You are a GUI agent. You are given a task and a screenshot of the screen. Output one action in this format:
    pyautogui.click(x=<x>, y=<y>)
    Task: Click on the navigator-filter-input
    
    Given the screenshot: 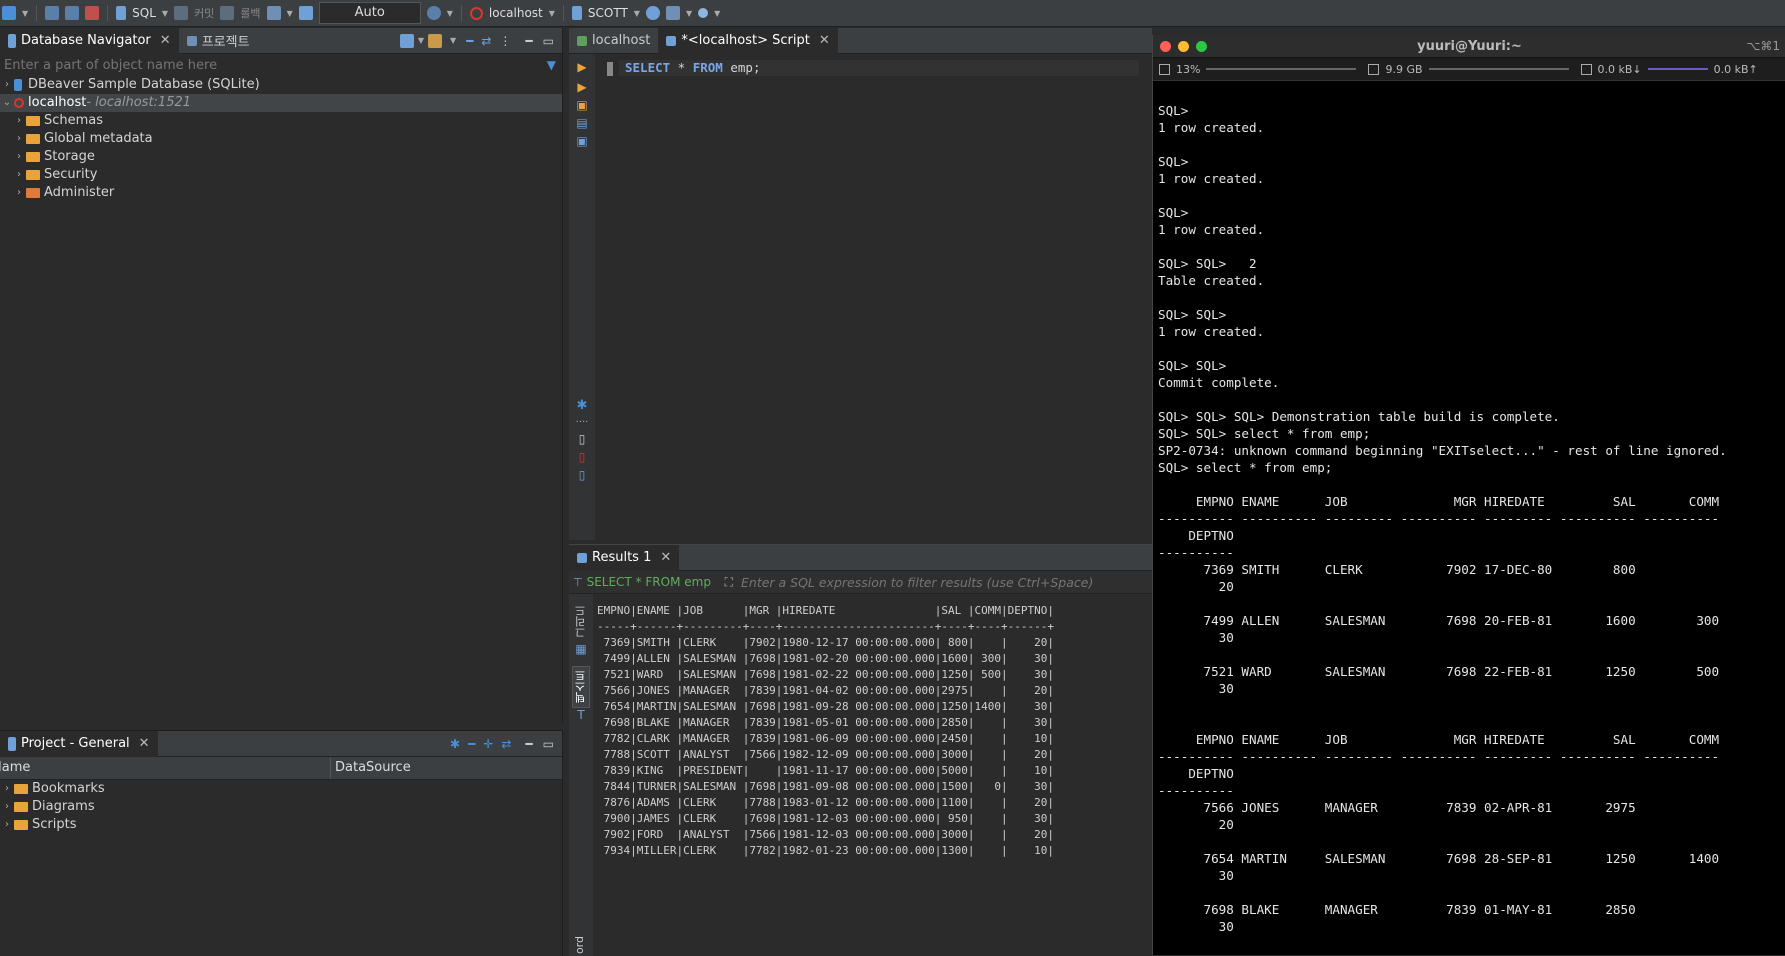 What is the action you would take?
    pyautogui.click(x=274, y=65)
    